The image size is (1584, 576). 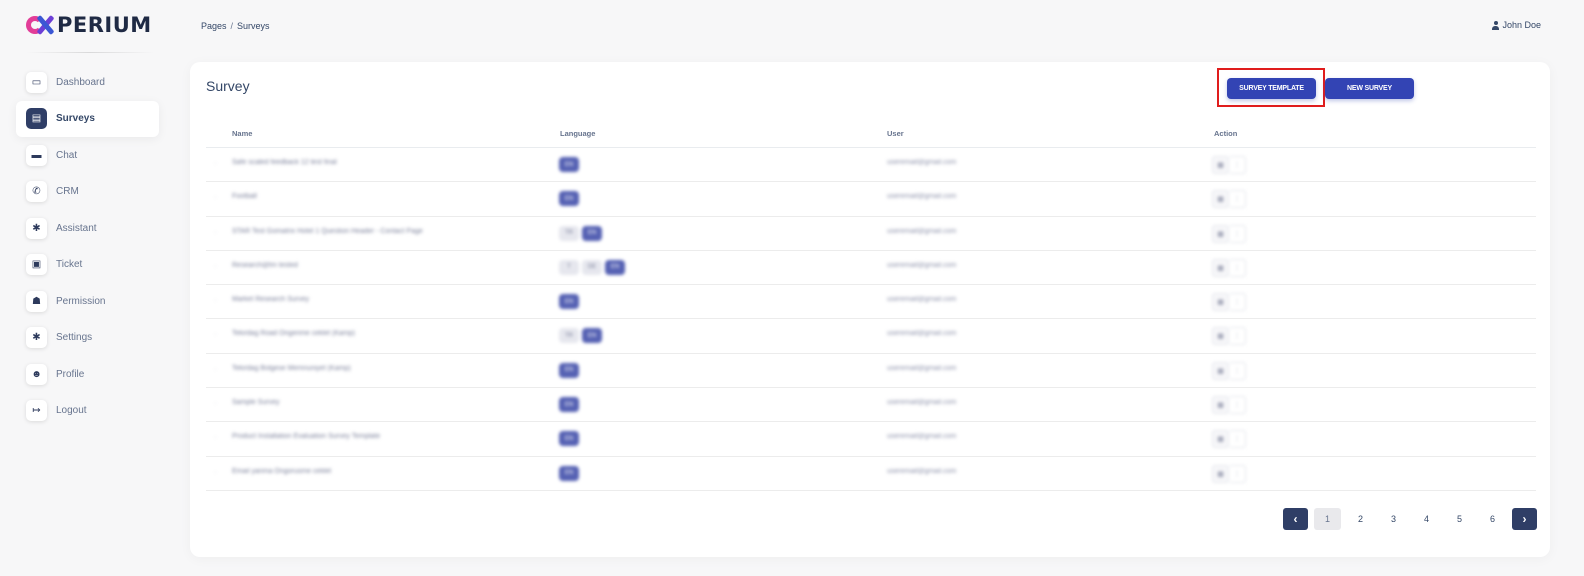 I want to click on page-4-button: 4, so click(x=1426, y=519).